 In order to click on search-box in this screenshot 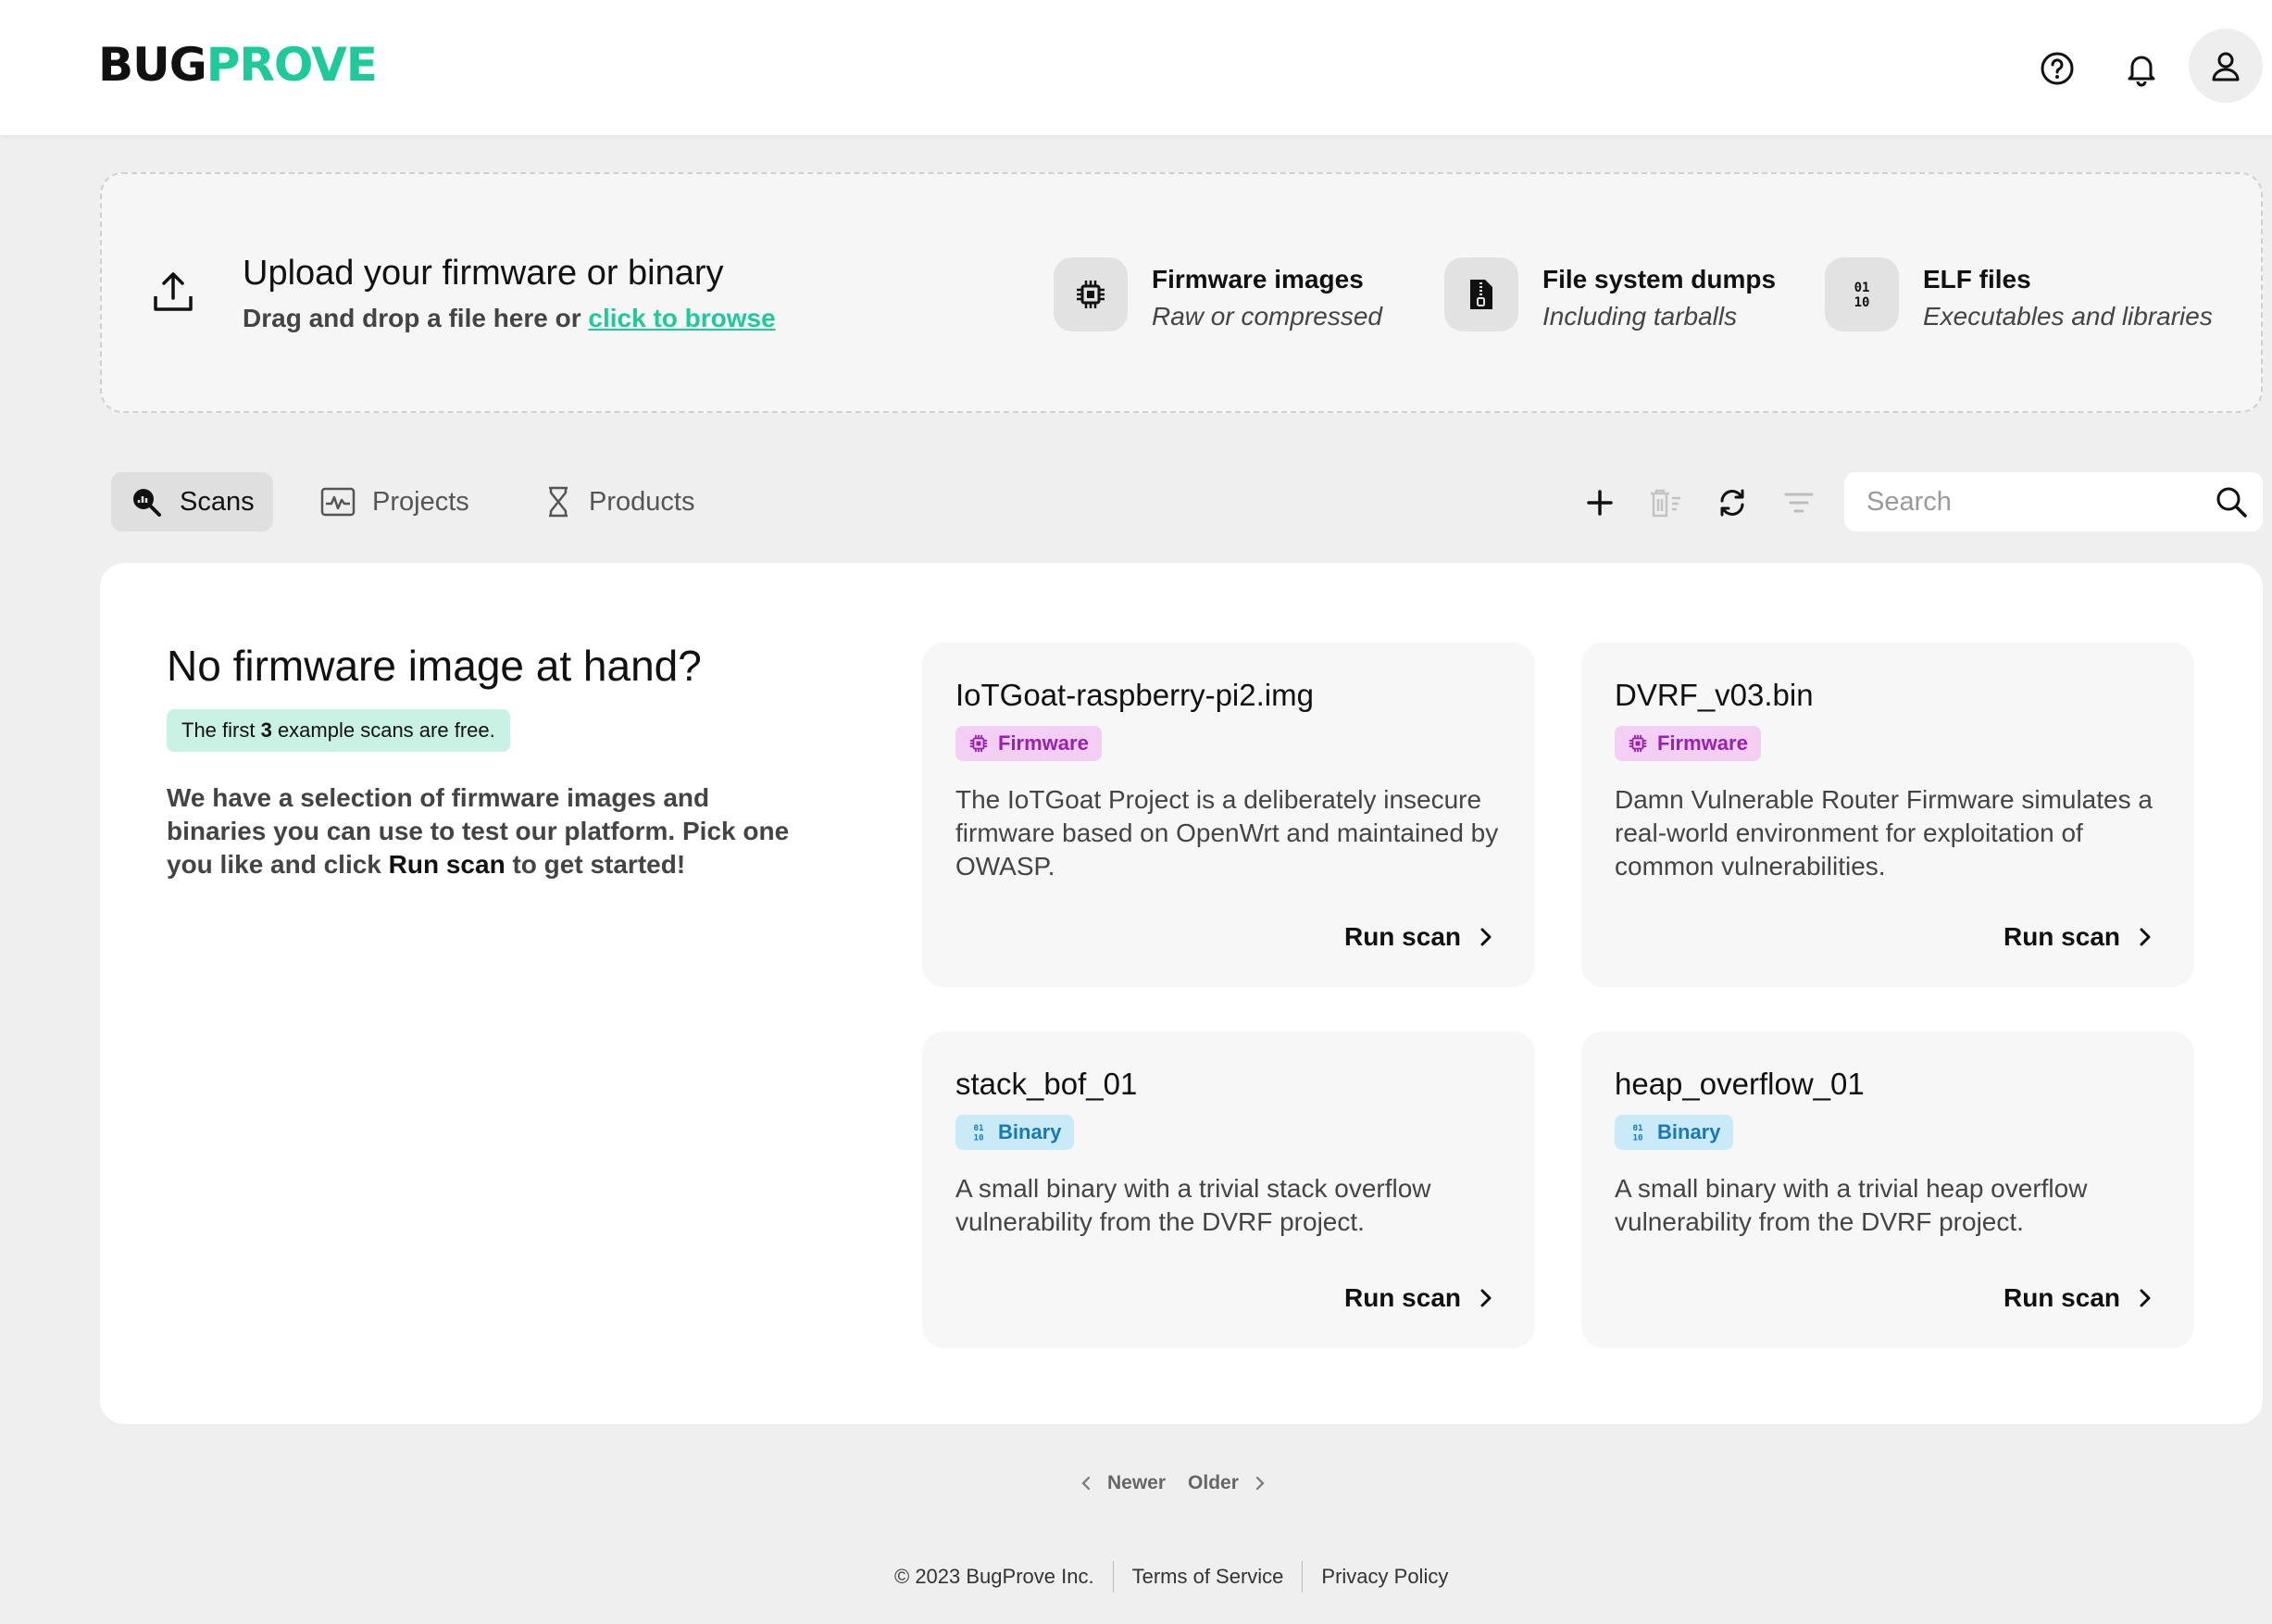, I will do `click(2053, 501)`.